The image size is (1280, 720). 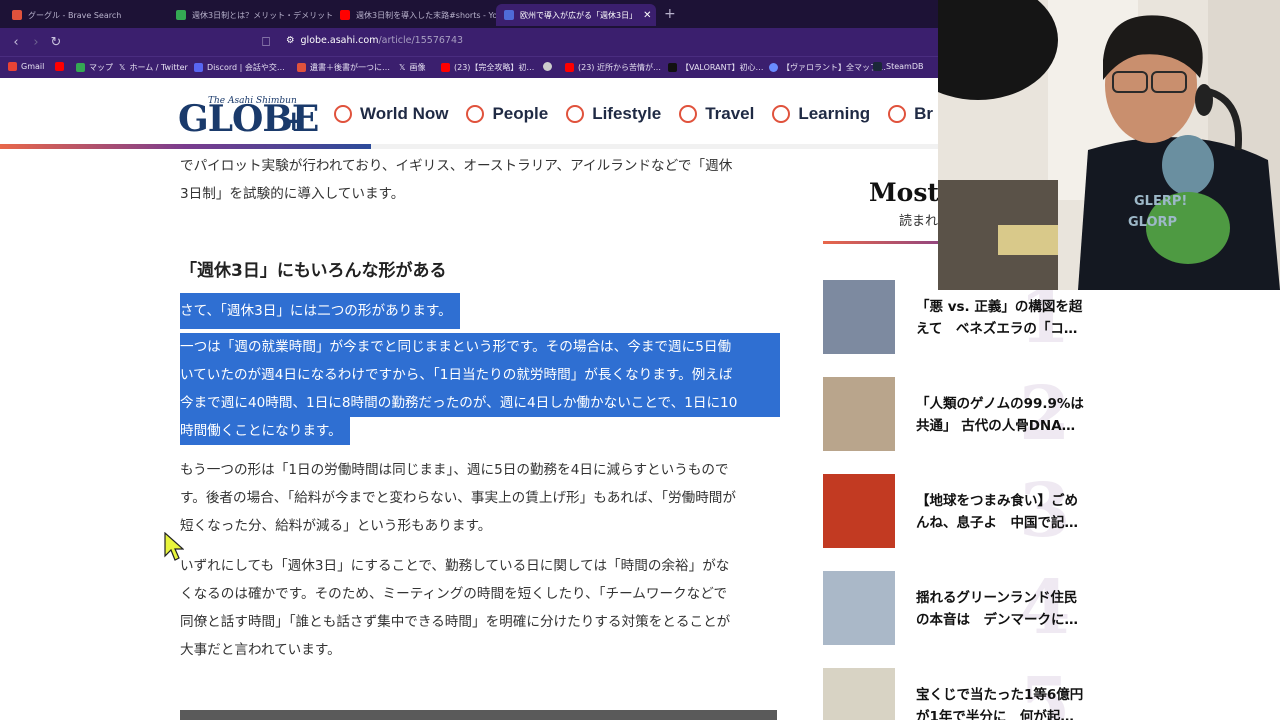 What do you see at coordinates (290, 40) in the screenshot?
I see `site-info-icon: ⚙` at bounding box center [290, 40].